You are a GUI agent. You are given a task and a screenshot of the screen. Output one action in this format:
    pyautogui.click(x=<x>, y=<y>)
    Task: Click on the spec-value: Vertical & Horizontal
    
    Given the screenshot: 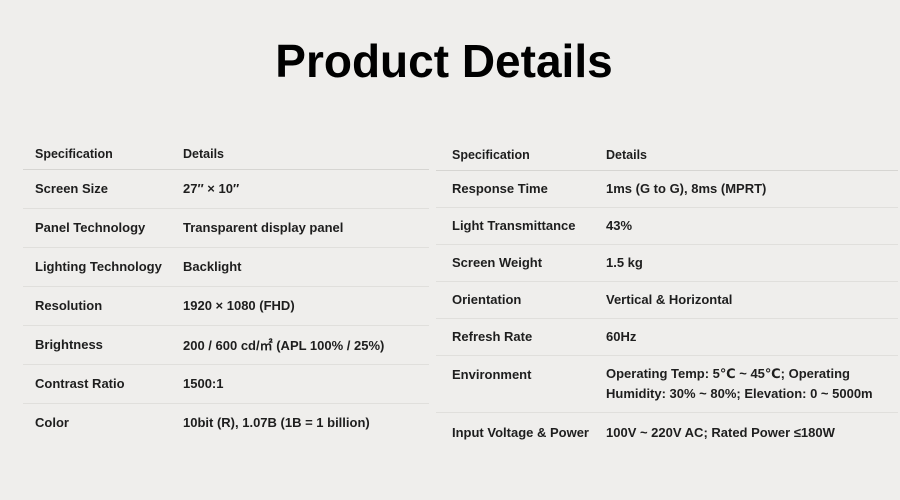 What is the action you would take?
    pyautogui.click(x=669, y=299)
    